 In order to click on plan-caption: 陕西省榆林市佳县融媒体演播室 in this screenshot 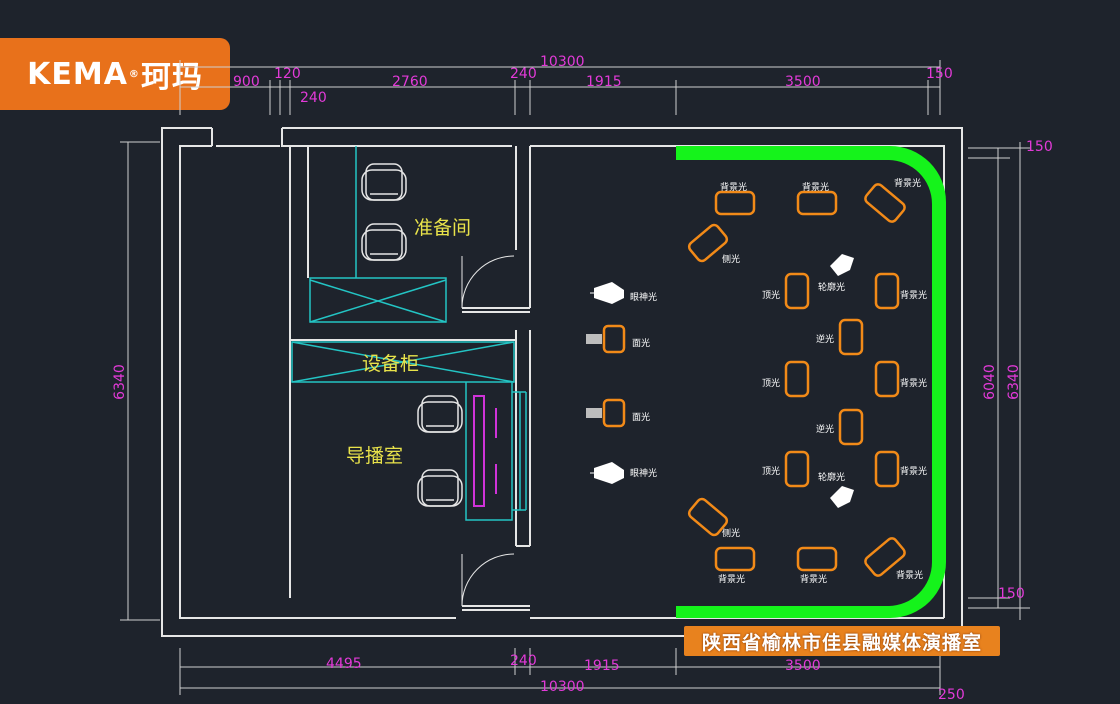, I will do `click(842, 641)`.